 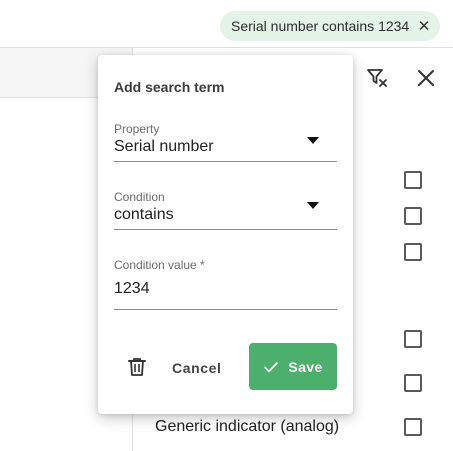 I want to click on property-value: Serial number, so click(x=164, y=146).